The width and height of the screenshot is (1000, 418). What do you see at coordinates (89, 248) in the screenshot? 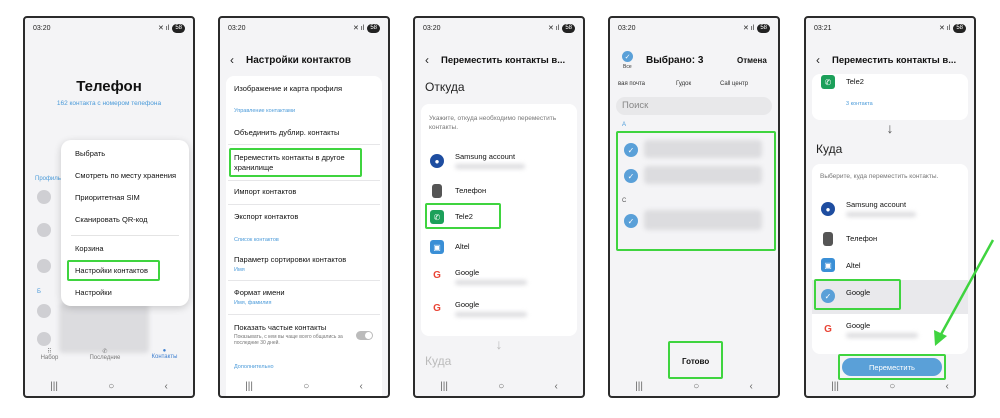
I see `menu-item-trash: Корзина` at bounding box center [89, 248].